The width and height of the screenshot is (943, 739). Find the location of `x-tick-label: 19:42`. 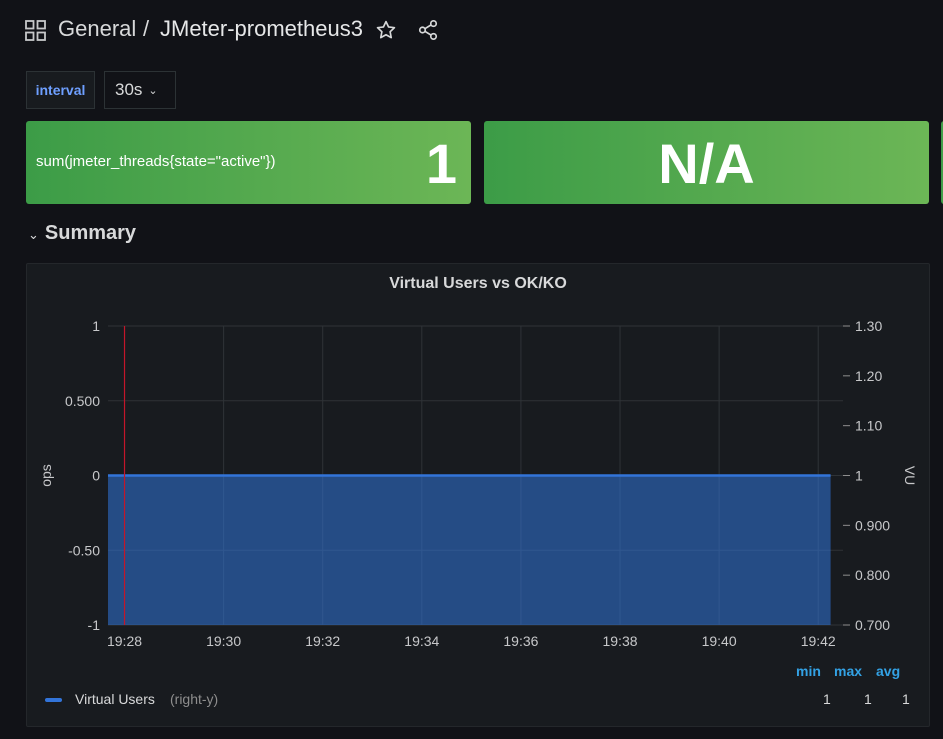

x-tick-label: 19:42 is located at coordinates (818, 641).